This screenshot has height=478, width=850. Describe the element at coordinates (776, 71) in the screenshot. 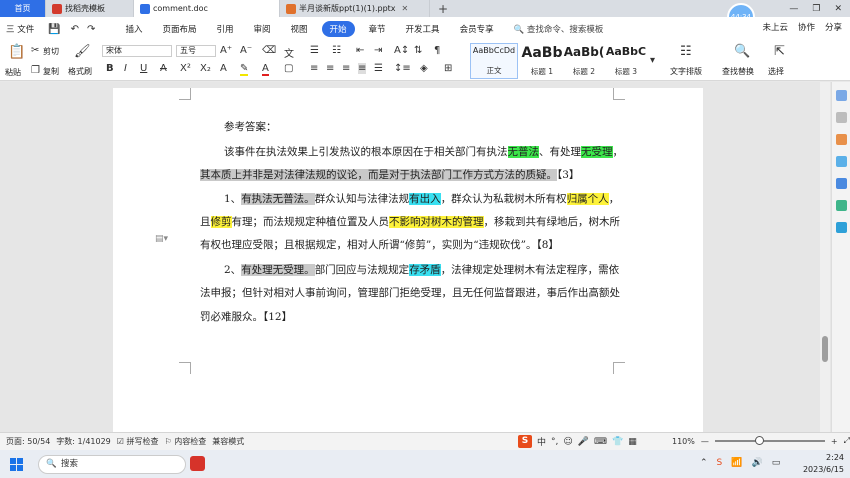

I see `select-label: 选择` at that location.